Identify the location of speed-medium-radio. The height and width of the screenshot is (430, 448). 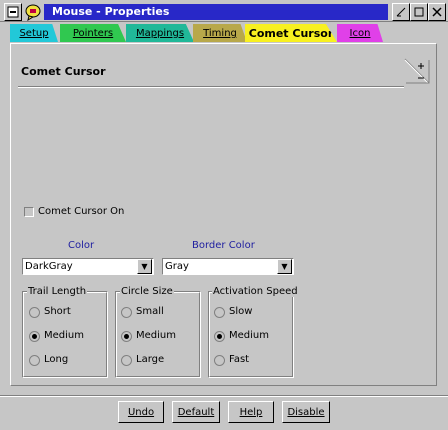
(219, 336).